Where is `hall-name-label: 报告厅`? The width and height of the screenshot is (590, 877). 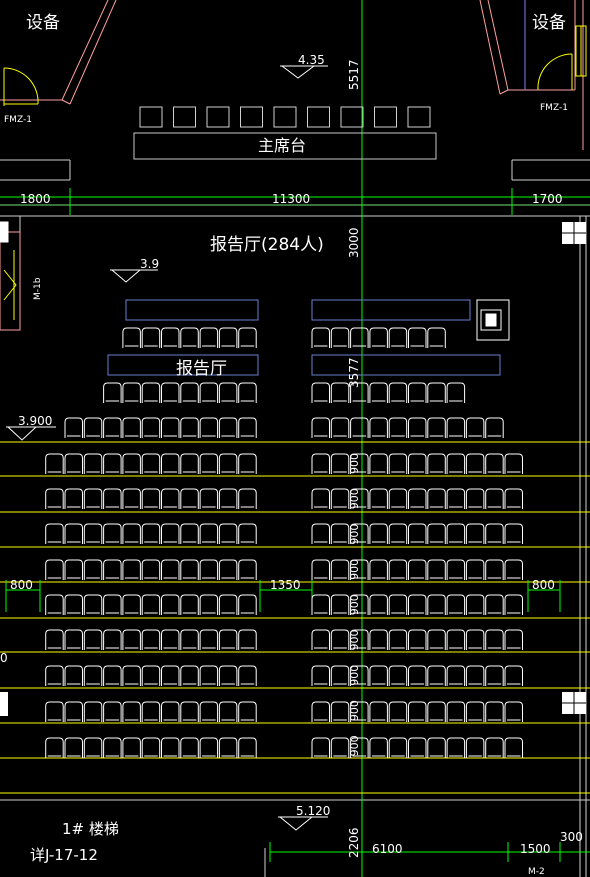
hall-name-label: 报告厅 is located at coordinates (201, 369).